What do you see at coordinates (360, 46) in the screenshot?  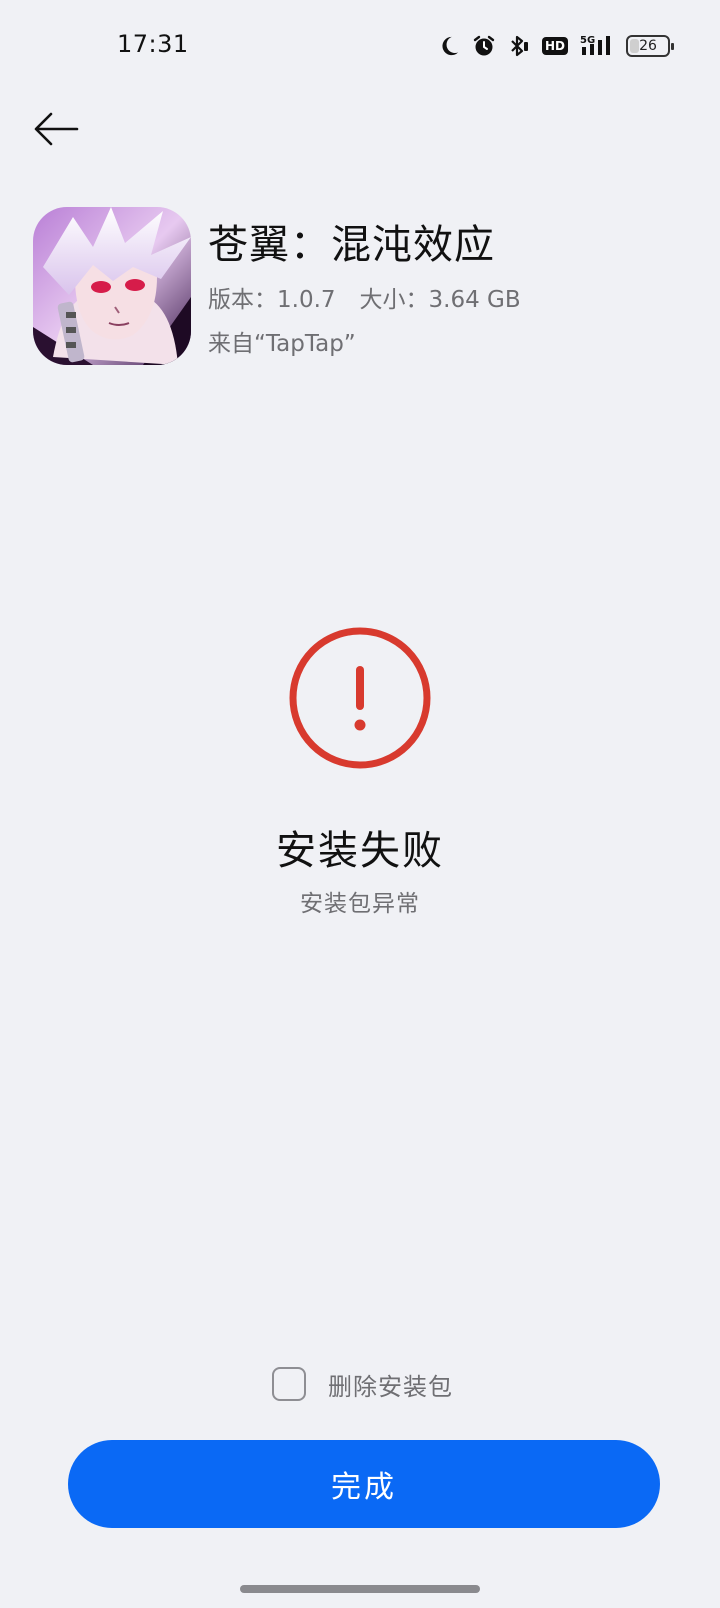 I see `status-bar: 17:31 HD 5G 26` at bounding box center [360, 46].